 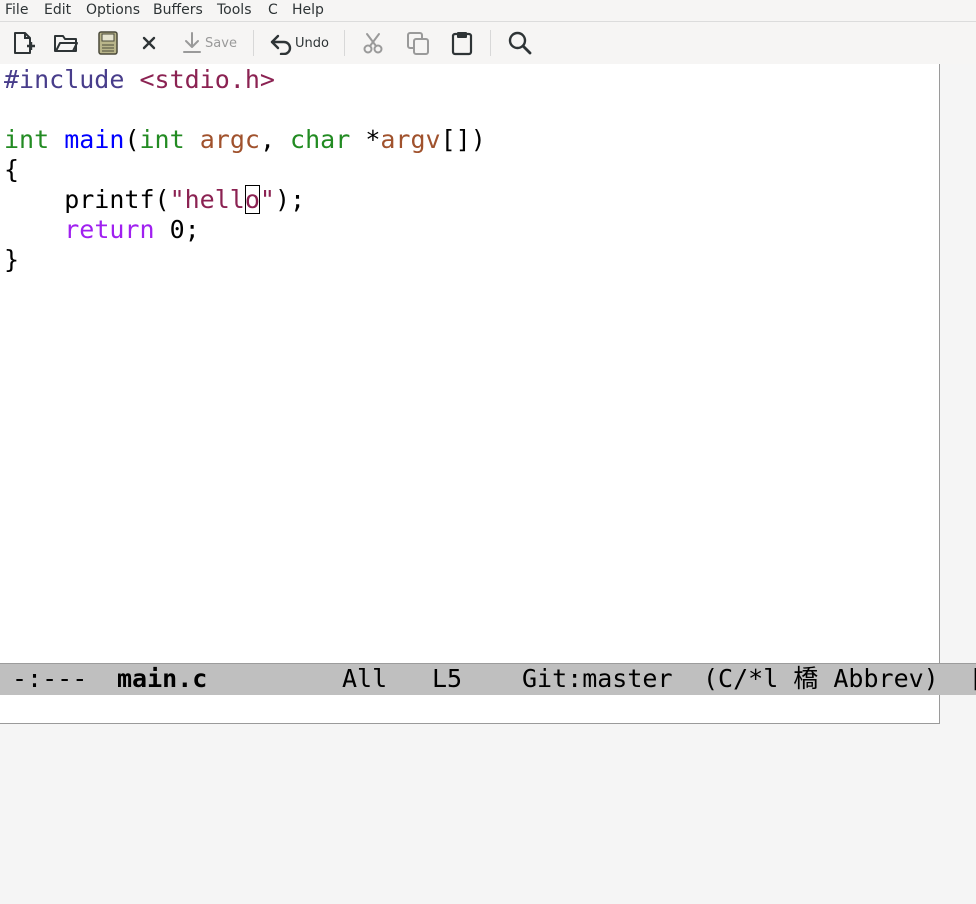 I want to click on search-button, so click(x=520, y=43).